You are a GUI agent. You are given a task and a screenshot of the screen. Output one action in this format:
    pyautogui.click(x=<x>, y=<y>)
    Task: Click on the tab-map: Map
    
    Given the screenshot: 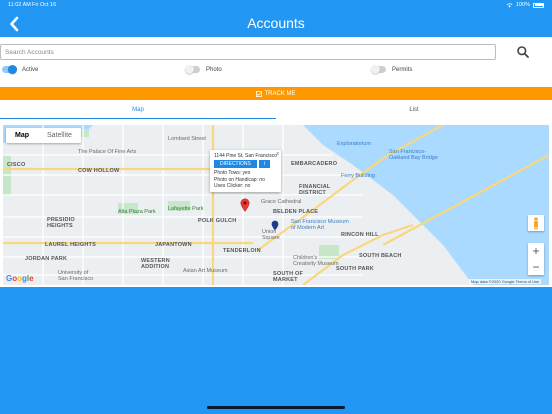 What is the action you would take?
    pyautogui.click(x=138, y=111)
    